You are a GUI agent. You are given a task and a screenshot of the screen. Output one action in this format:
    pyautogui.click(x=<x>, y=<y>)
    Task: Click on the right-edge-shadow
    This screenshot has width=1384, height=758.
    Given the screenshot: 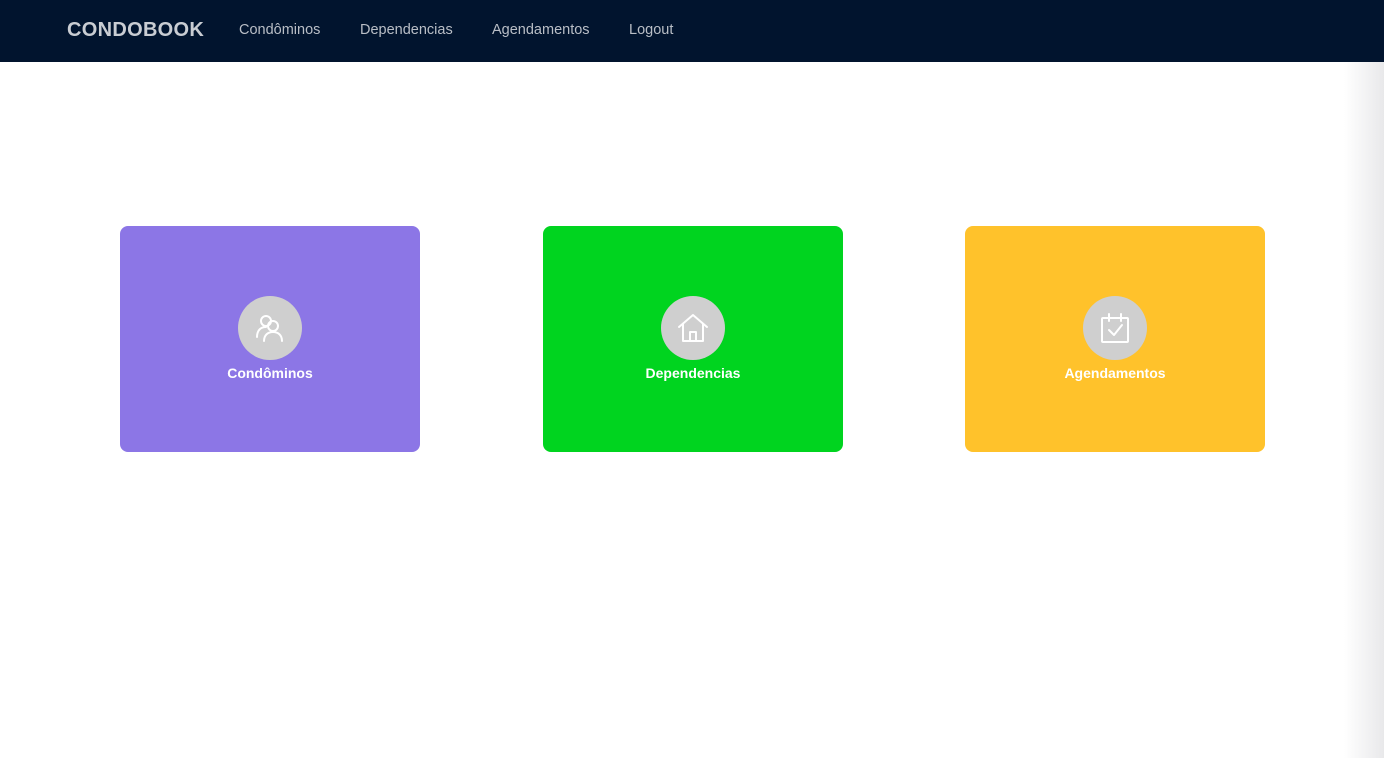 What is the action you would take?
    pyautogui.click(x=1364, y=410)
    